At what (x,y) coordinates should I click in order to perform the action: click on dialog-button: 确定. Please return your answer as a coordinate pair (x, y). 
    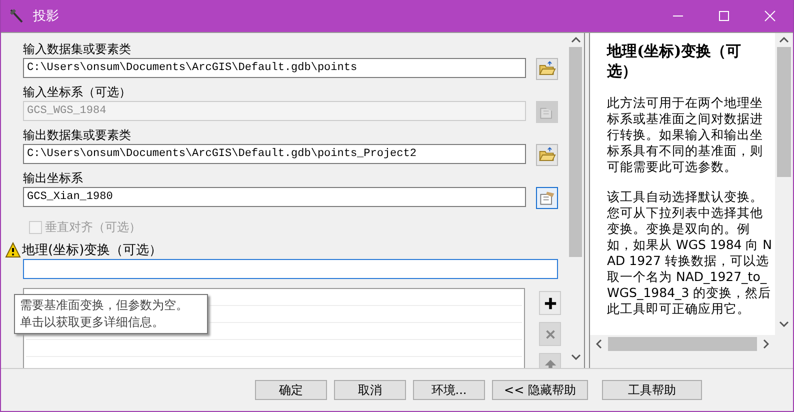
    Looking at the image, I should click on (291, 390).